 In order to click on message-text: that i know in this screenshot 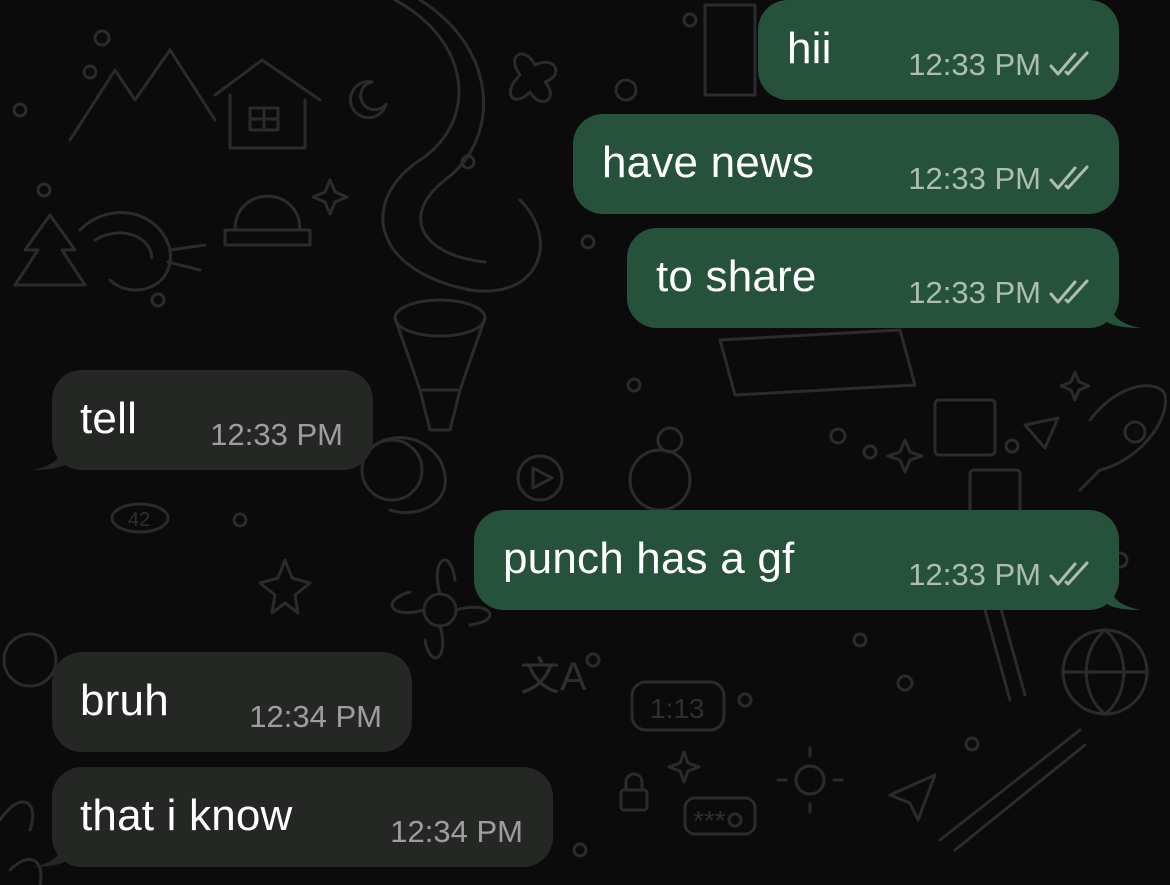, I will do `click(186, 815)`.